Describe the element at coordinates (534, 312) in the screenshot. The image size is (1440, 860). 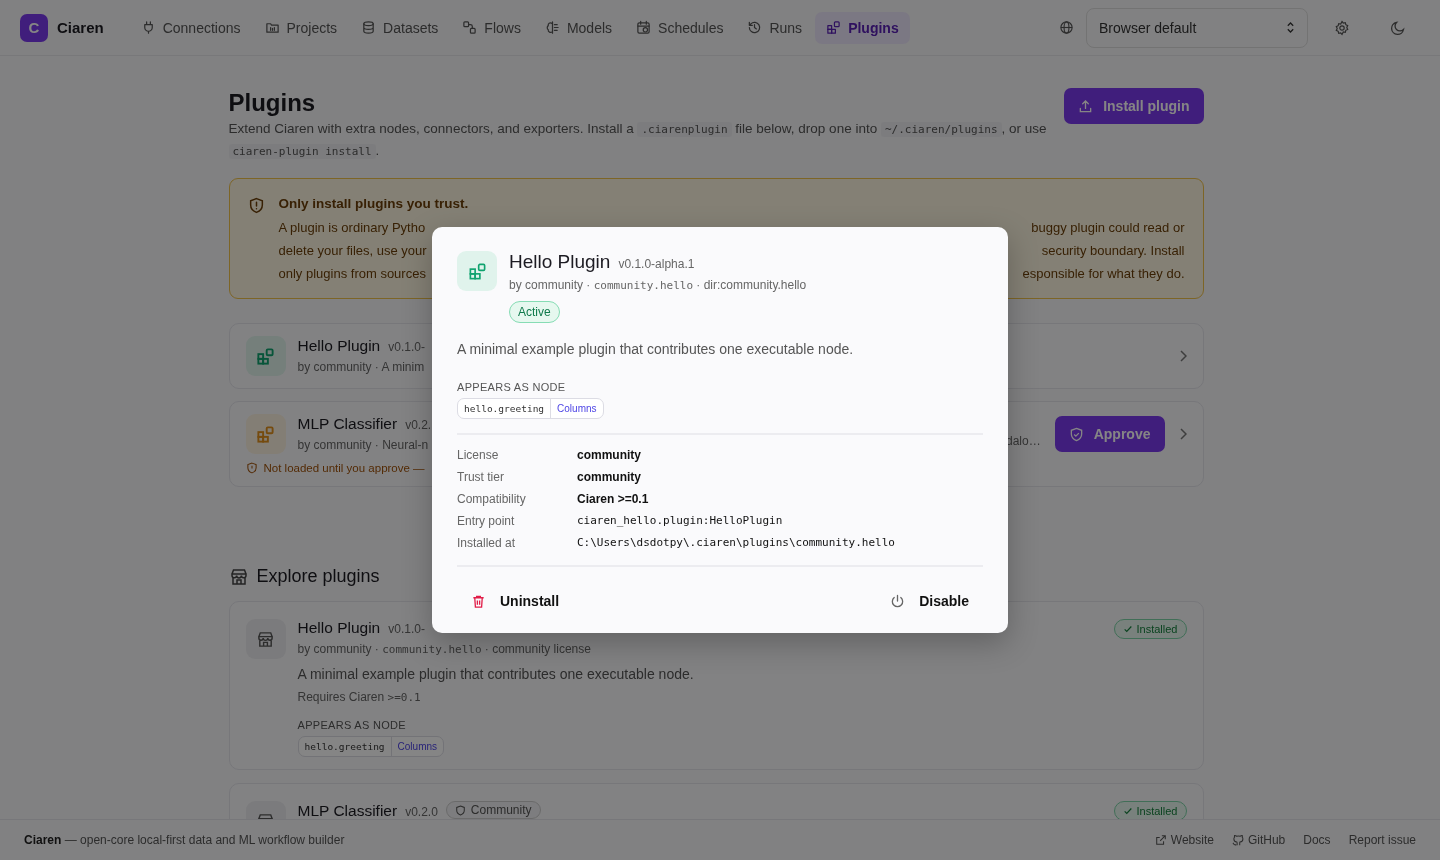
I see `status-badge: Active` at that location.